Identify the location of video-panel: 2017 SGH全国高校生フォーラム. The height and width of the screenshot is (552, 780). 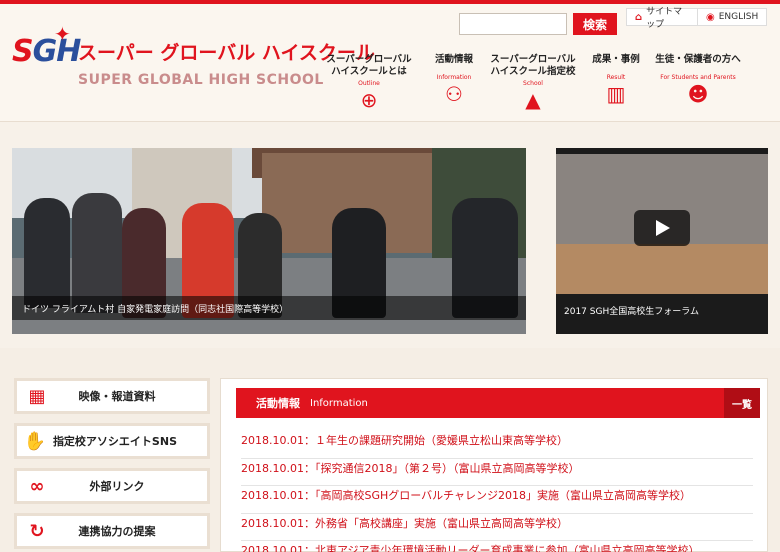
(662, 241).